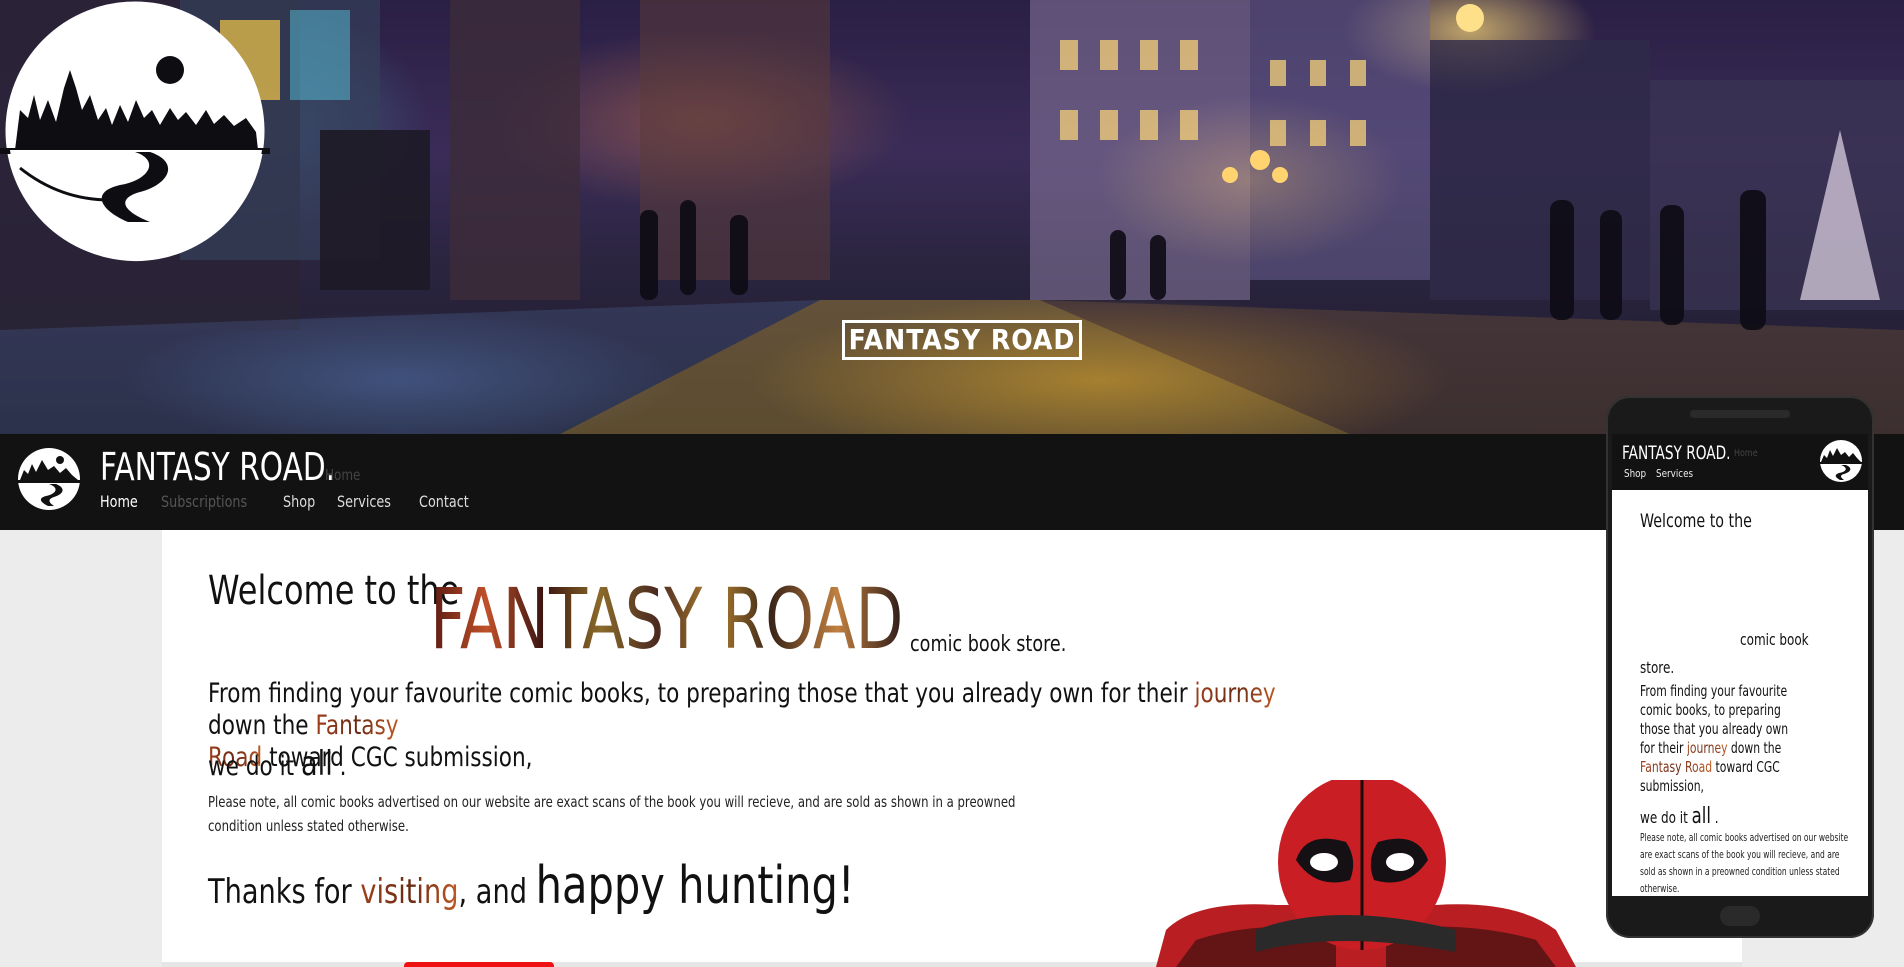  I want to click on nav-link-contact: Contact, so click(444, 503).